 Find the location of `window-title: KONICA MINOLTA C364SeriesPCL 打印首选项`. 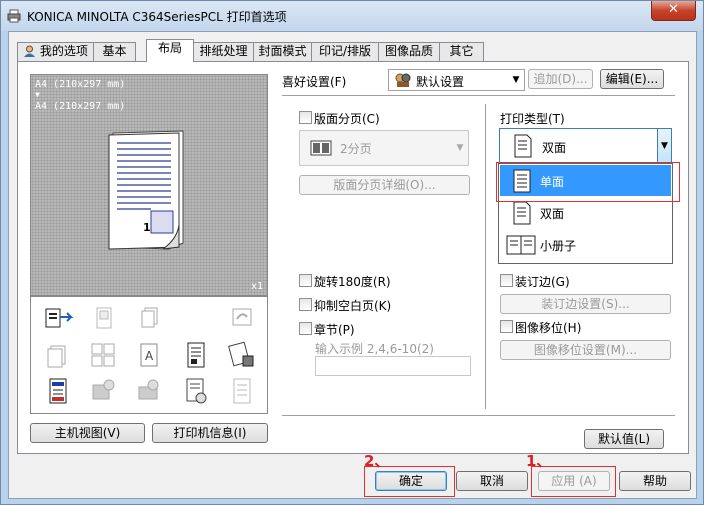

window-title: KONICA MINOLTA C364SeriesPCL 打印首选项 is located at coordinates (157, 17).